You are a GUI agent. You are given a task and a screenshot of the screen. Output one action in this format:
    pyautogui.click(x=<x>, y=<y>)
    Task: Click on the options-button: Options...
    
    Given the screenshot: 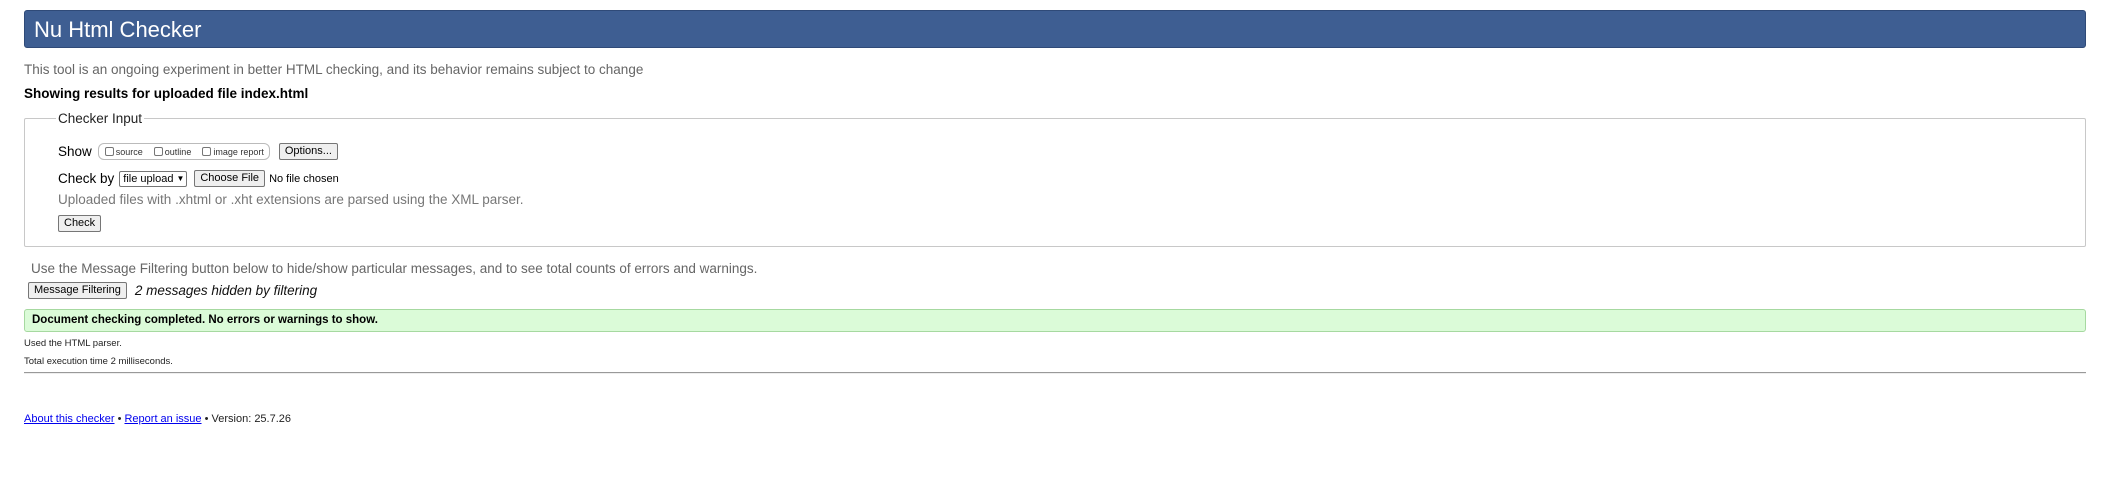 What is the action you would take?
    pyautogui.click(x=308, y=151)
    